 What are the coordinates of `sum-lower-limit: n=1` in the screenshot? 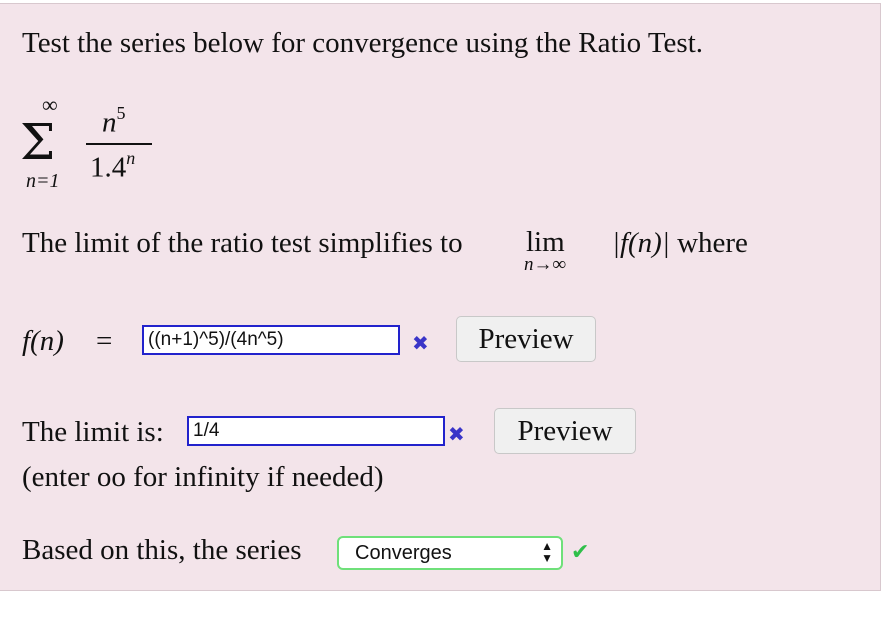 It's located at (43, 181).